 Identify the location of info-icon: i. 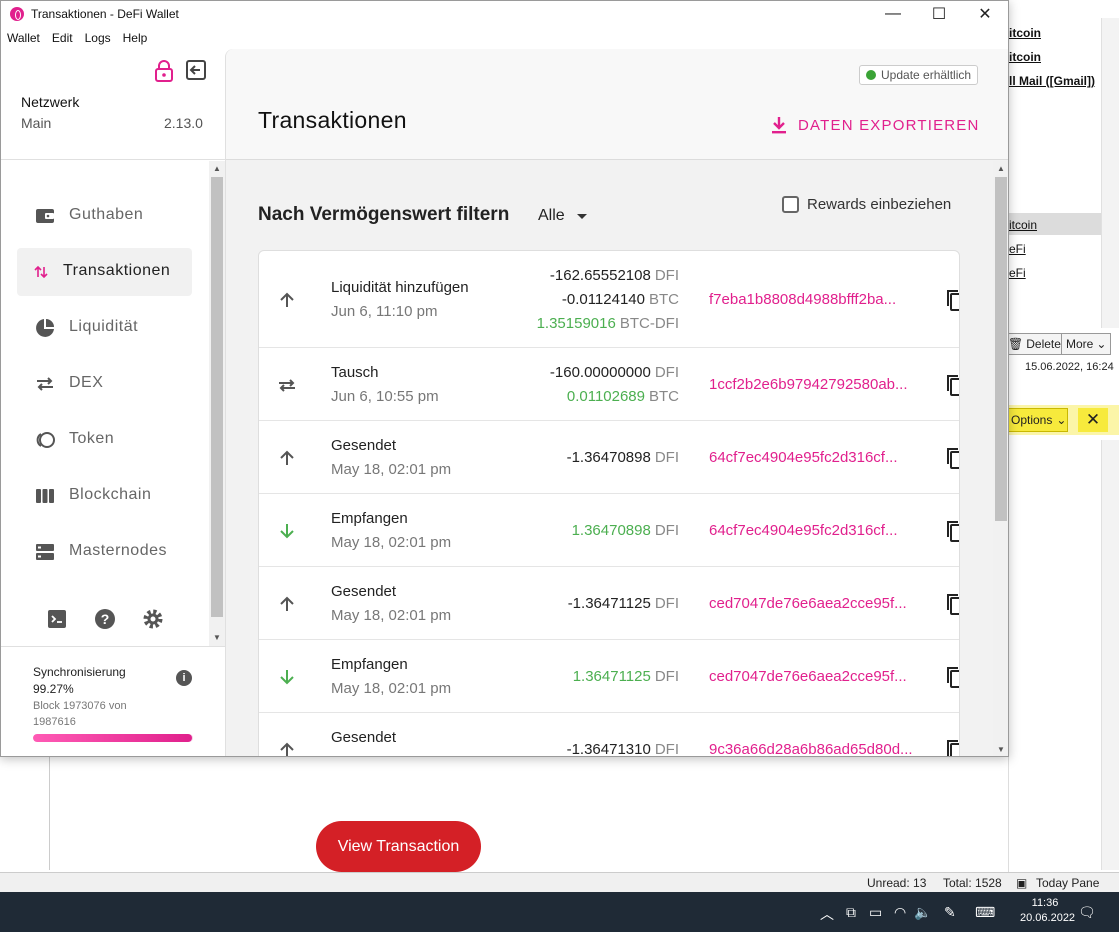
(184, 678).